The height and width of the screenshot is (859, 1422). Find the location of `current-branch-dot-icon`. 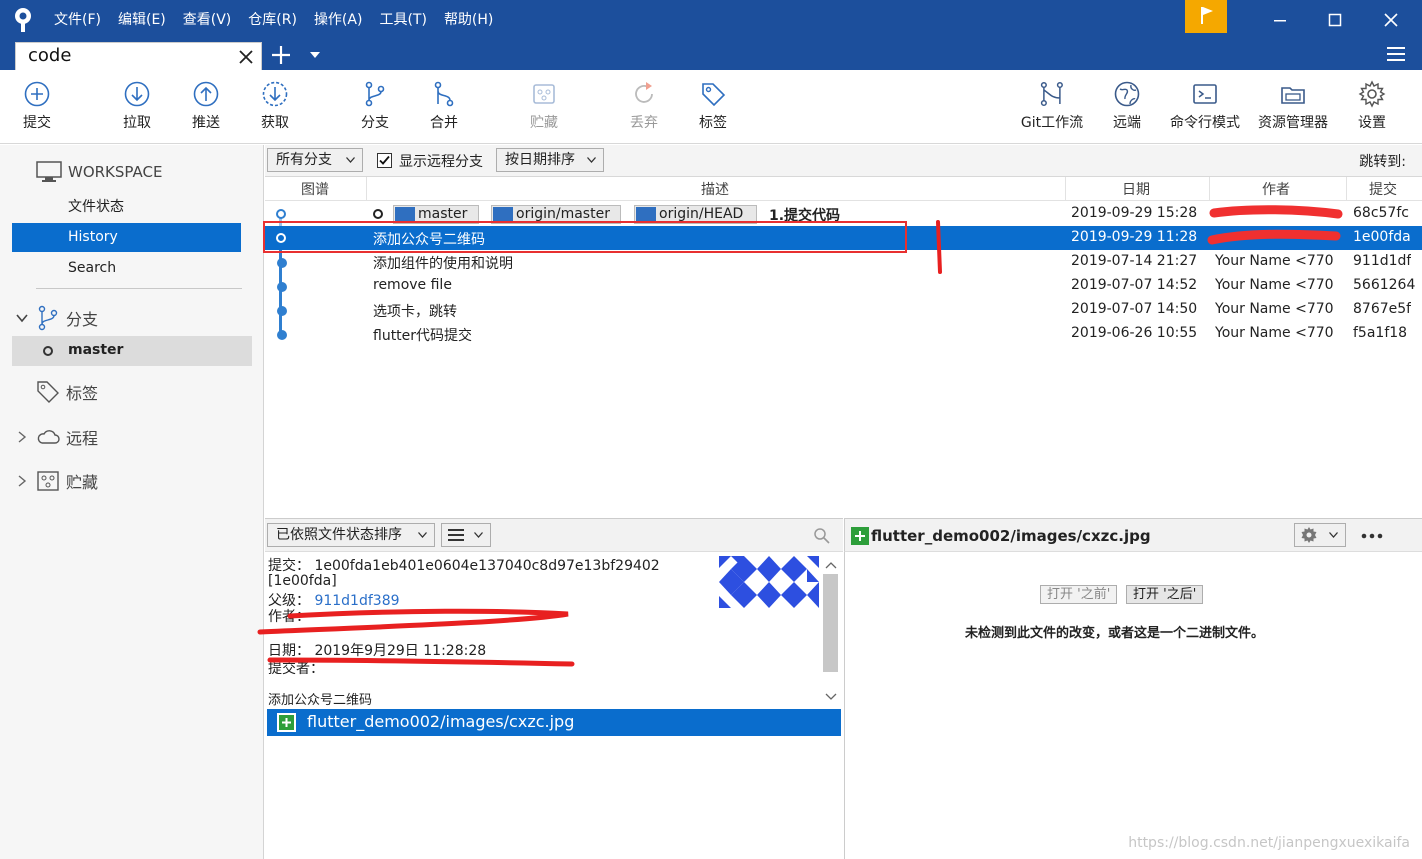

current-branch-dot-icon is located at coordinates (48, 351).